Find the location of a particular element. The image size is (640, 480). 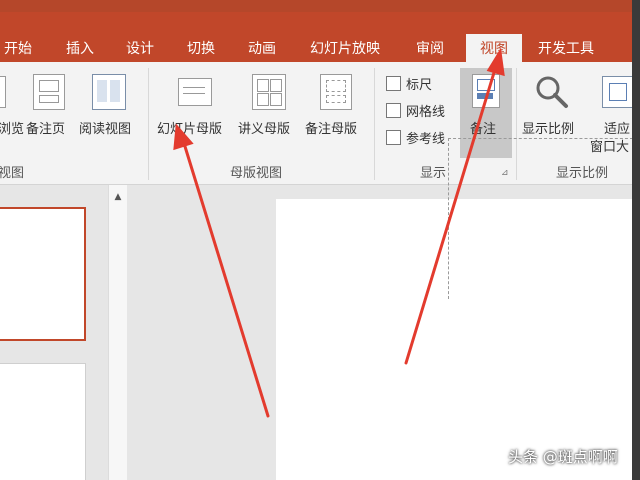

arrow-to-view-tab is located at coordinates (451, 214).